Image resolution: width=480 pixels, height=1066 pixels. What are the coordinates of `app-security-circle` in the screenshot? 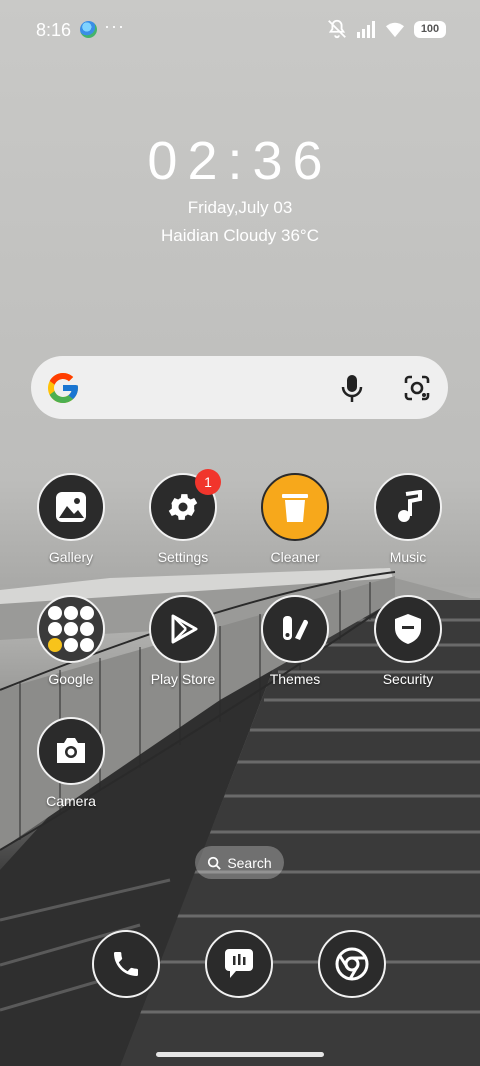 It's located at (408, 629).